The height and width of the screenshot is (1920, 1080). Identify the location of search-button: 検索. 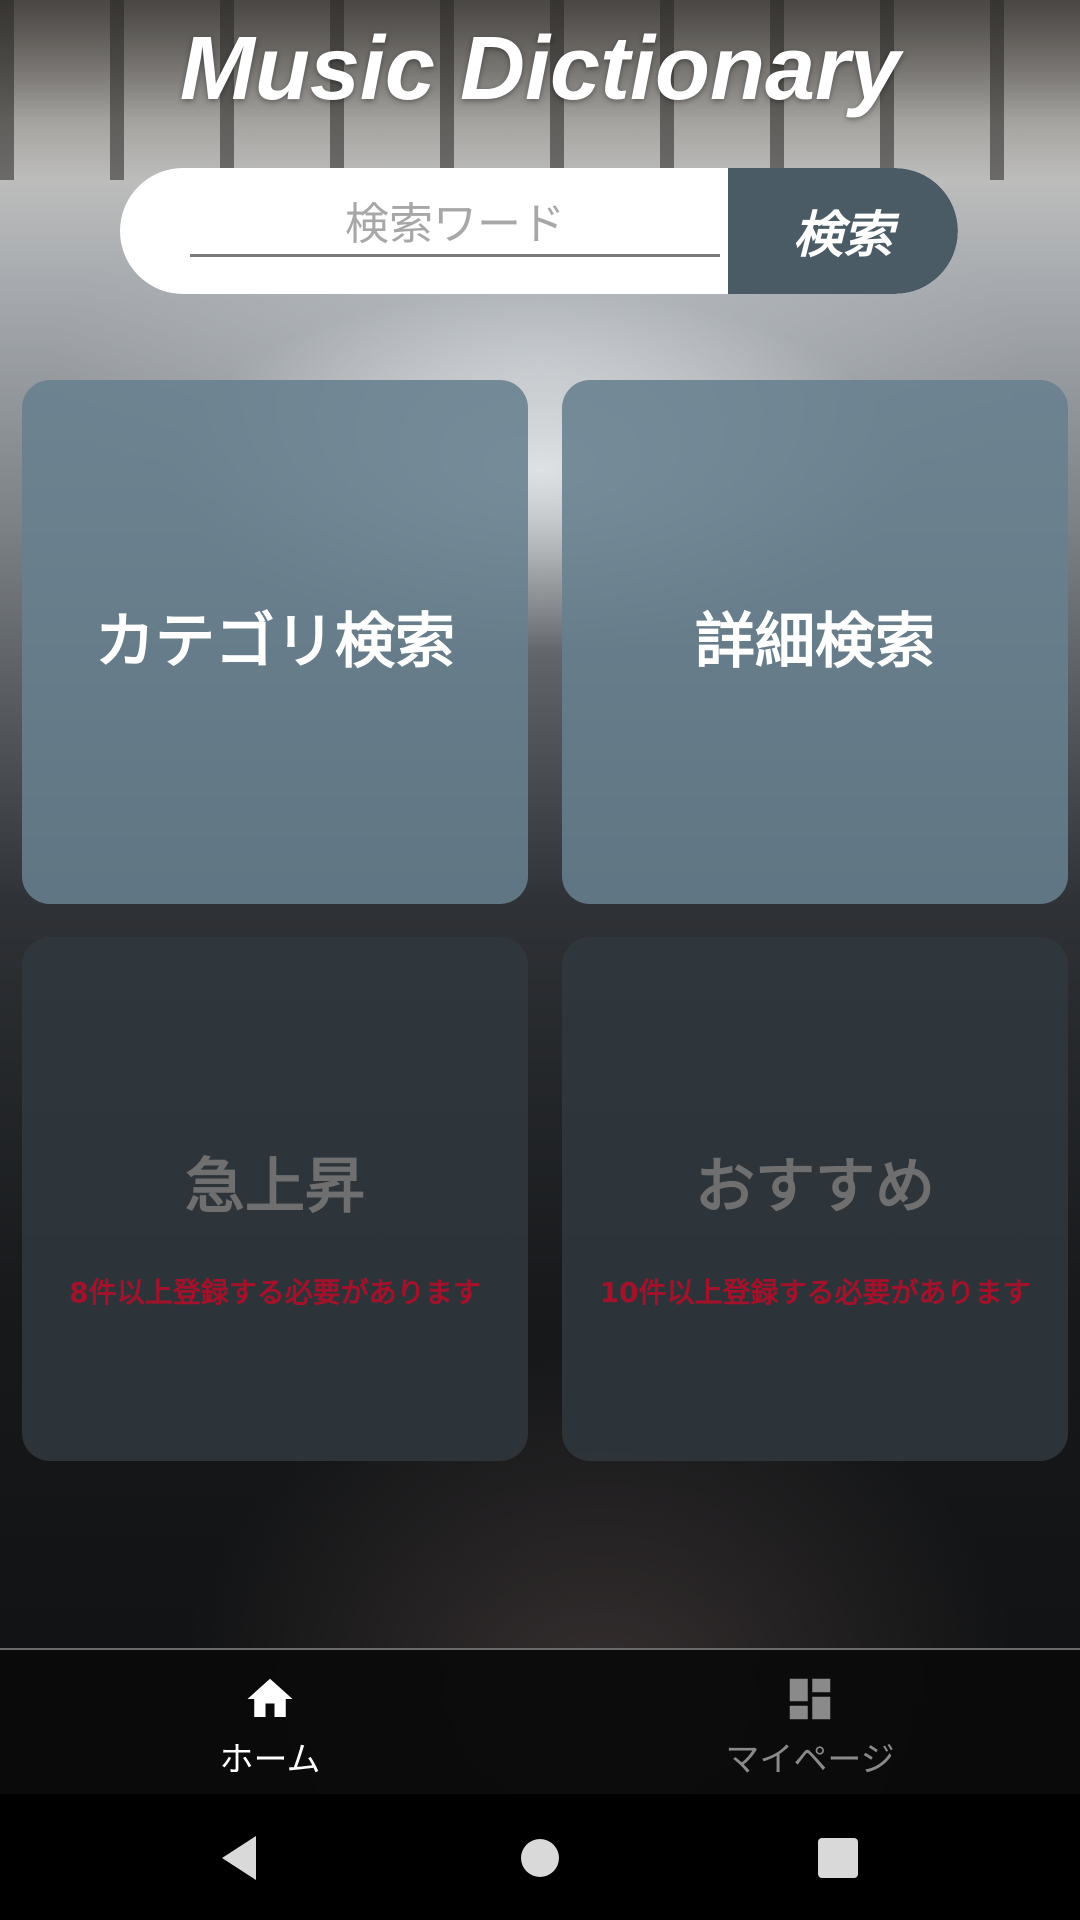
(843, 231).